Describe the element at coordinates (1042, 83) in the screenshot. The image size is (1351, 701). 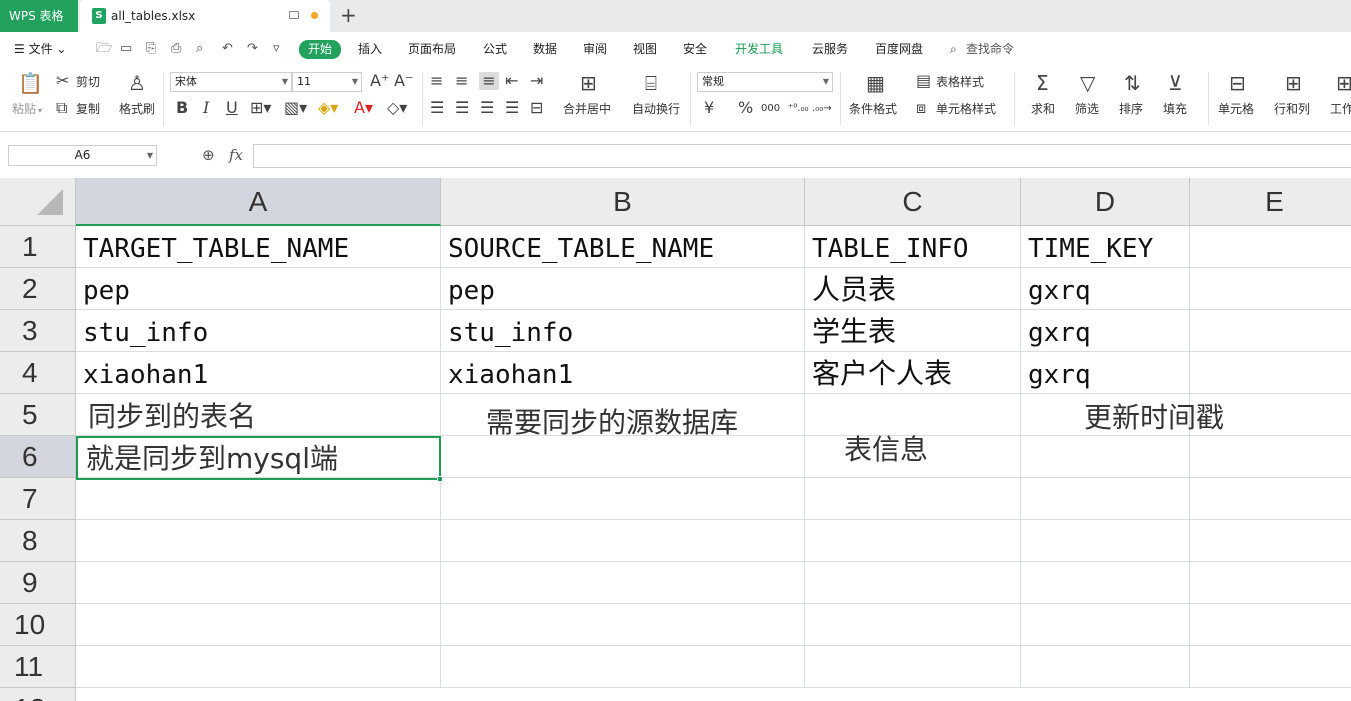
I see `sum-icon: Σ` at that location.